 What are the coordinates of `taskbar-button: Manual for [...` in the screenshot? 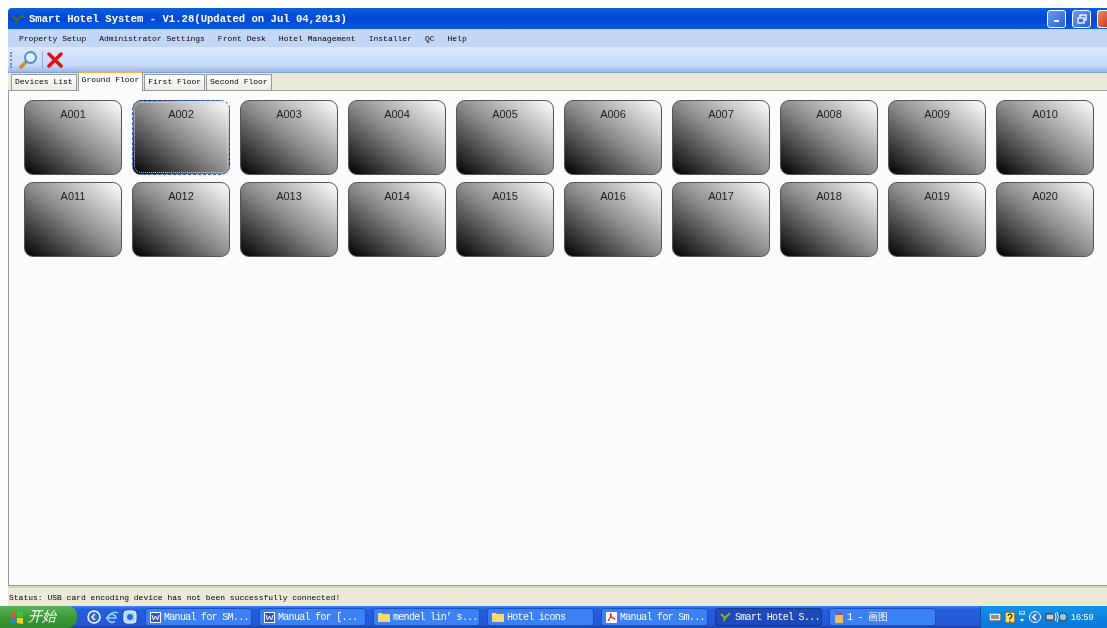 It's located at (312, 617).